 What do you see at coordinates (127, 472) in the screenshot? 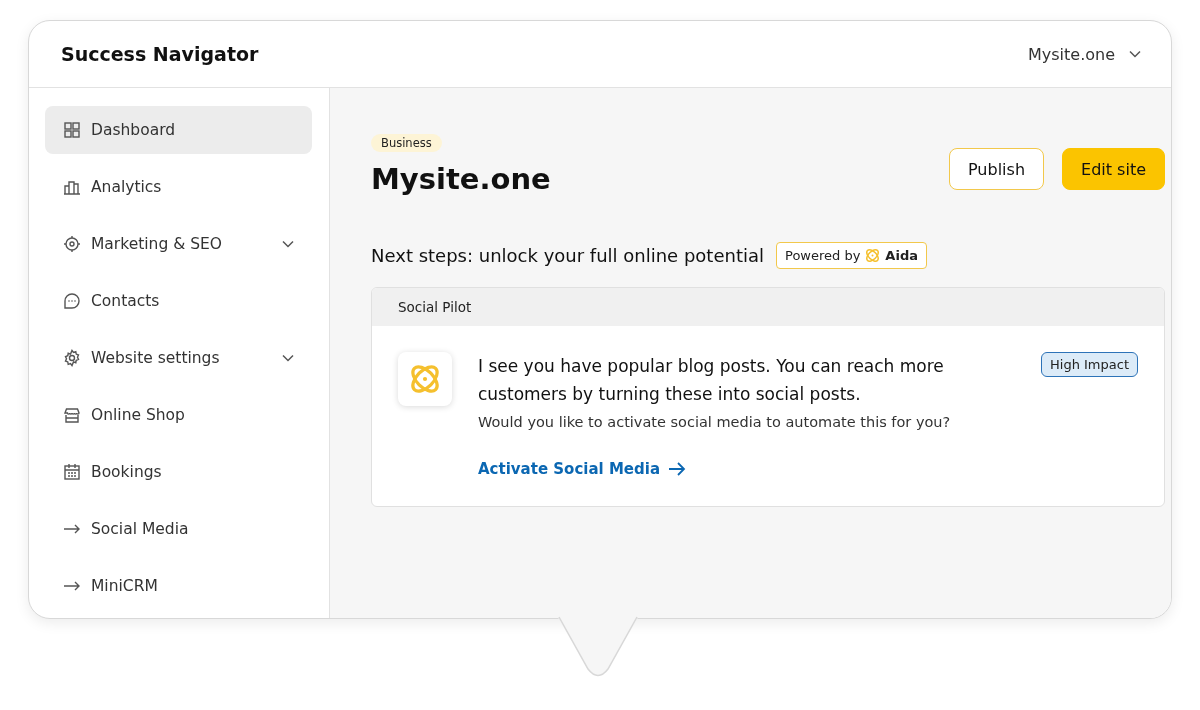
I see `sidebar-item-label: Bookings` at bounding box center [127, 472].